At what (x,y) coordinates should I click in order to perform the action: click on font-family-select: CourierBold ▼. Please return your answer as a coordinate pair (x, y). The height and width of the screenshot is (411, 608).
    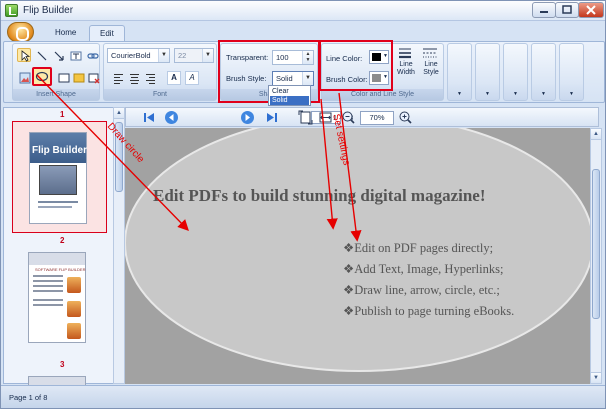
    Looking at the image, I should click on (138, 55).